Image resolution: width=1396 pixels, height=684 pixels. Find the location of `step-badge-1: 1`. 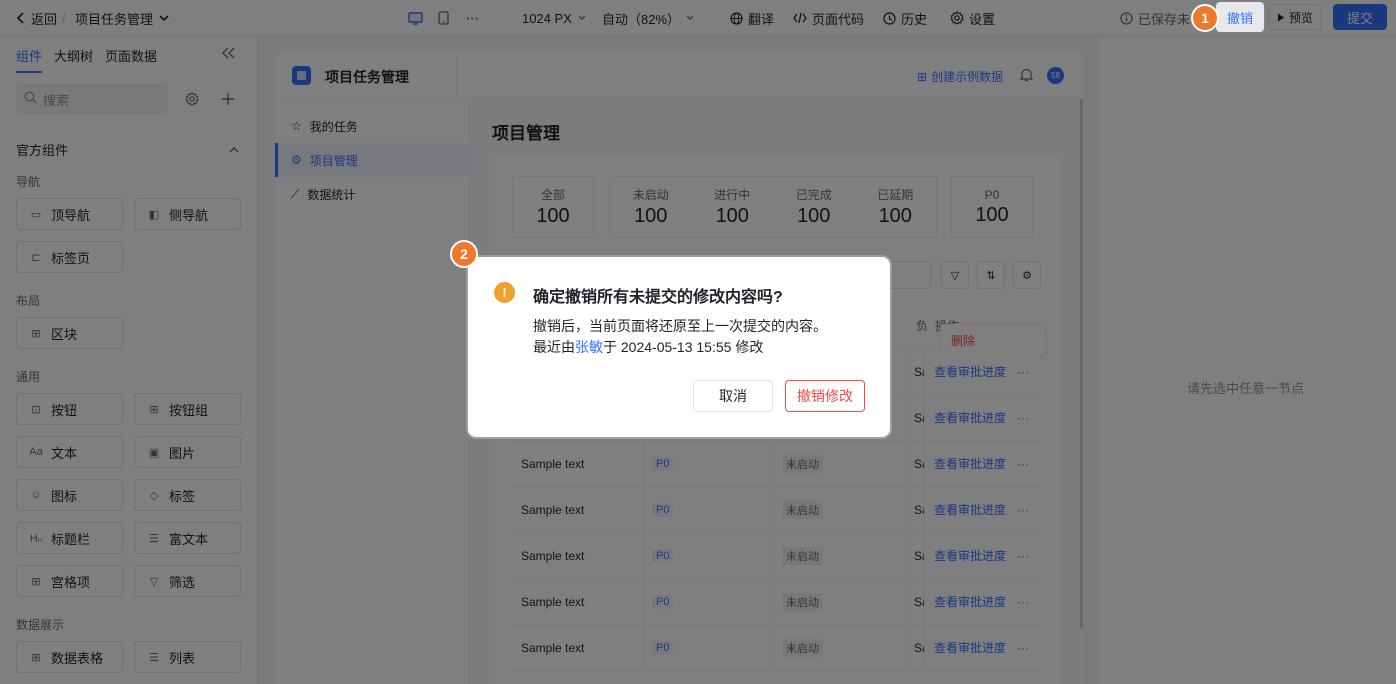

step-badge-1: 1 is located at coordinates (1205, 18).